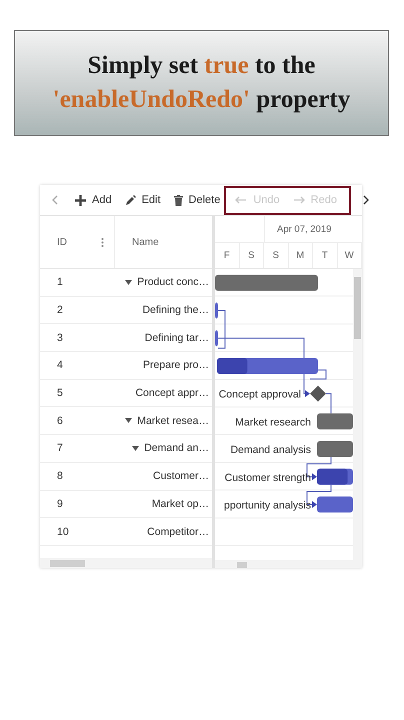  I want to click on toolbar-button: Delete, so click(197, 200).